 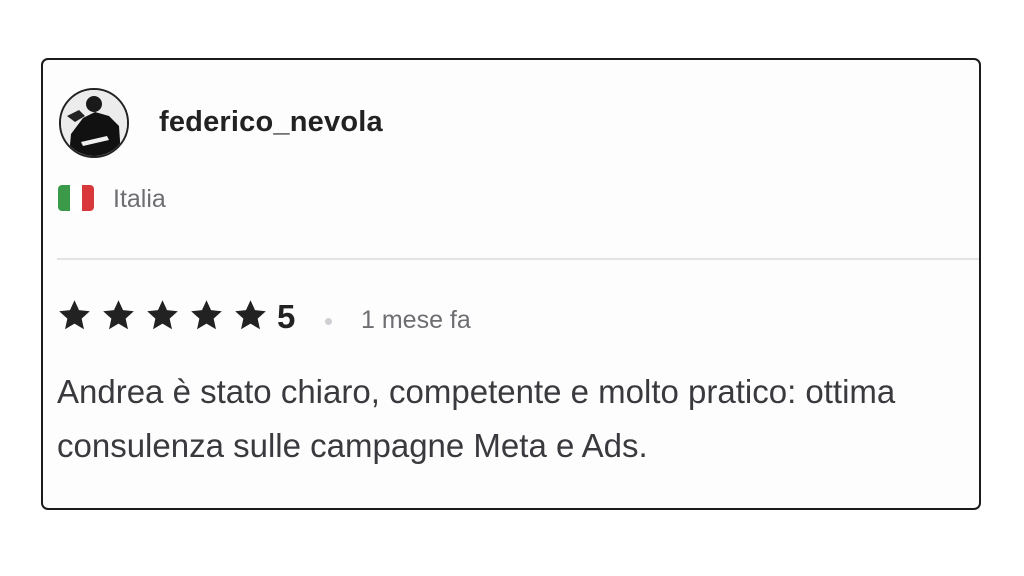 What do you see at coordinates (139, 199) in the screenshot?
I see `country-label: Italia` at bounding box center [139, 199].